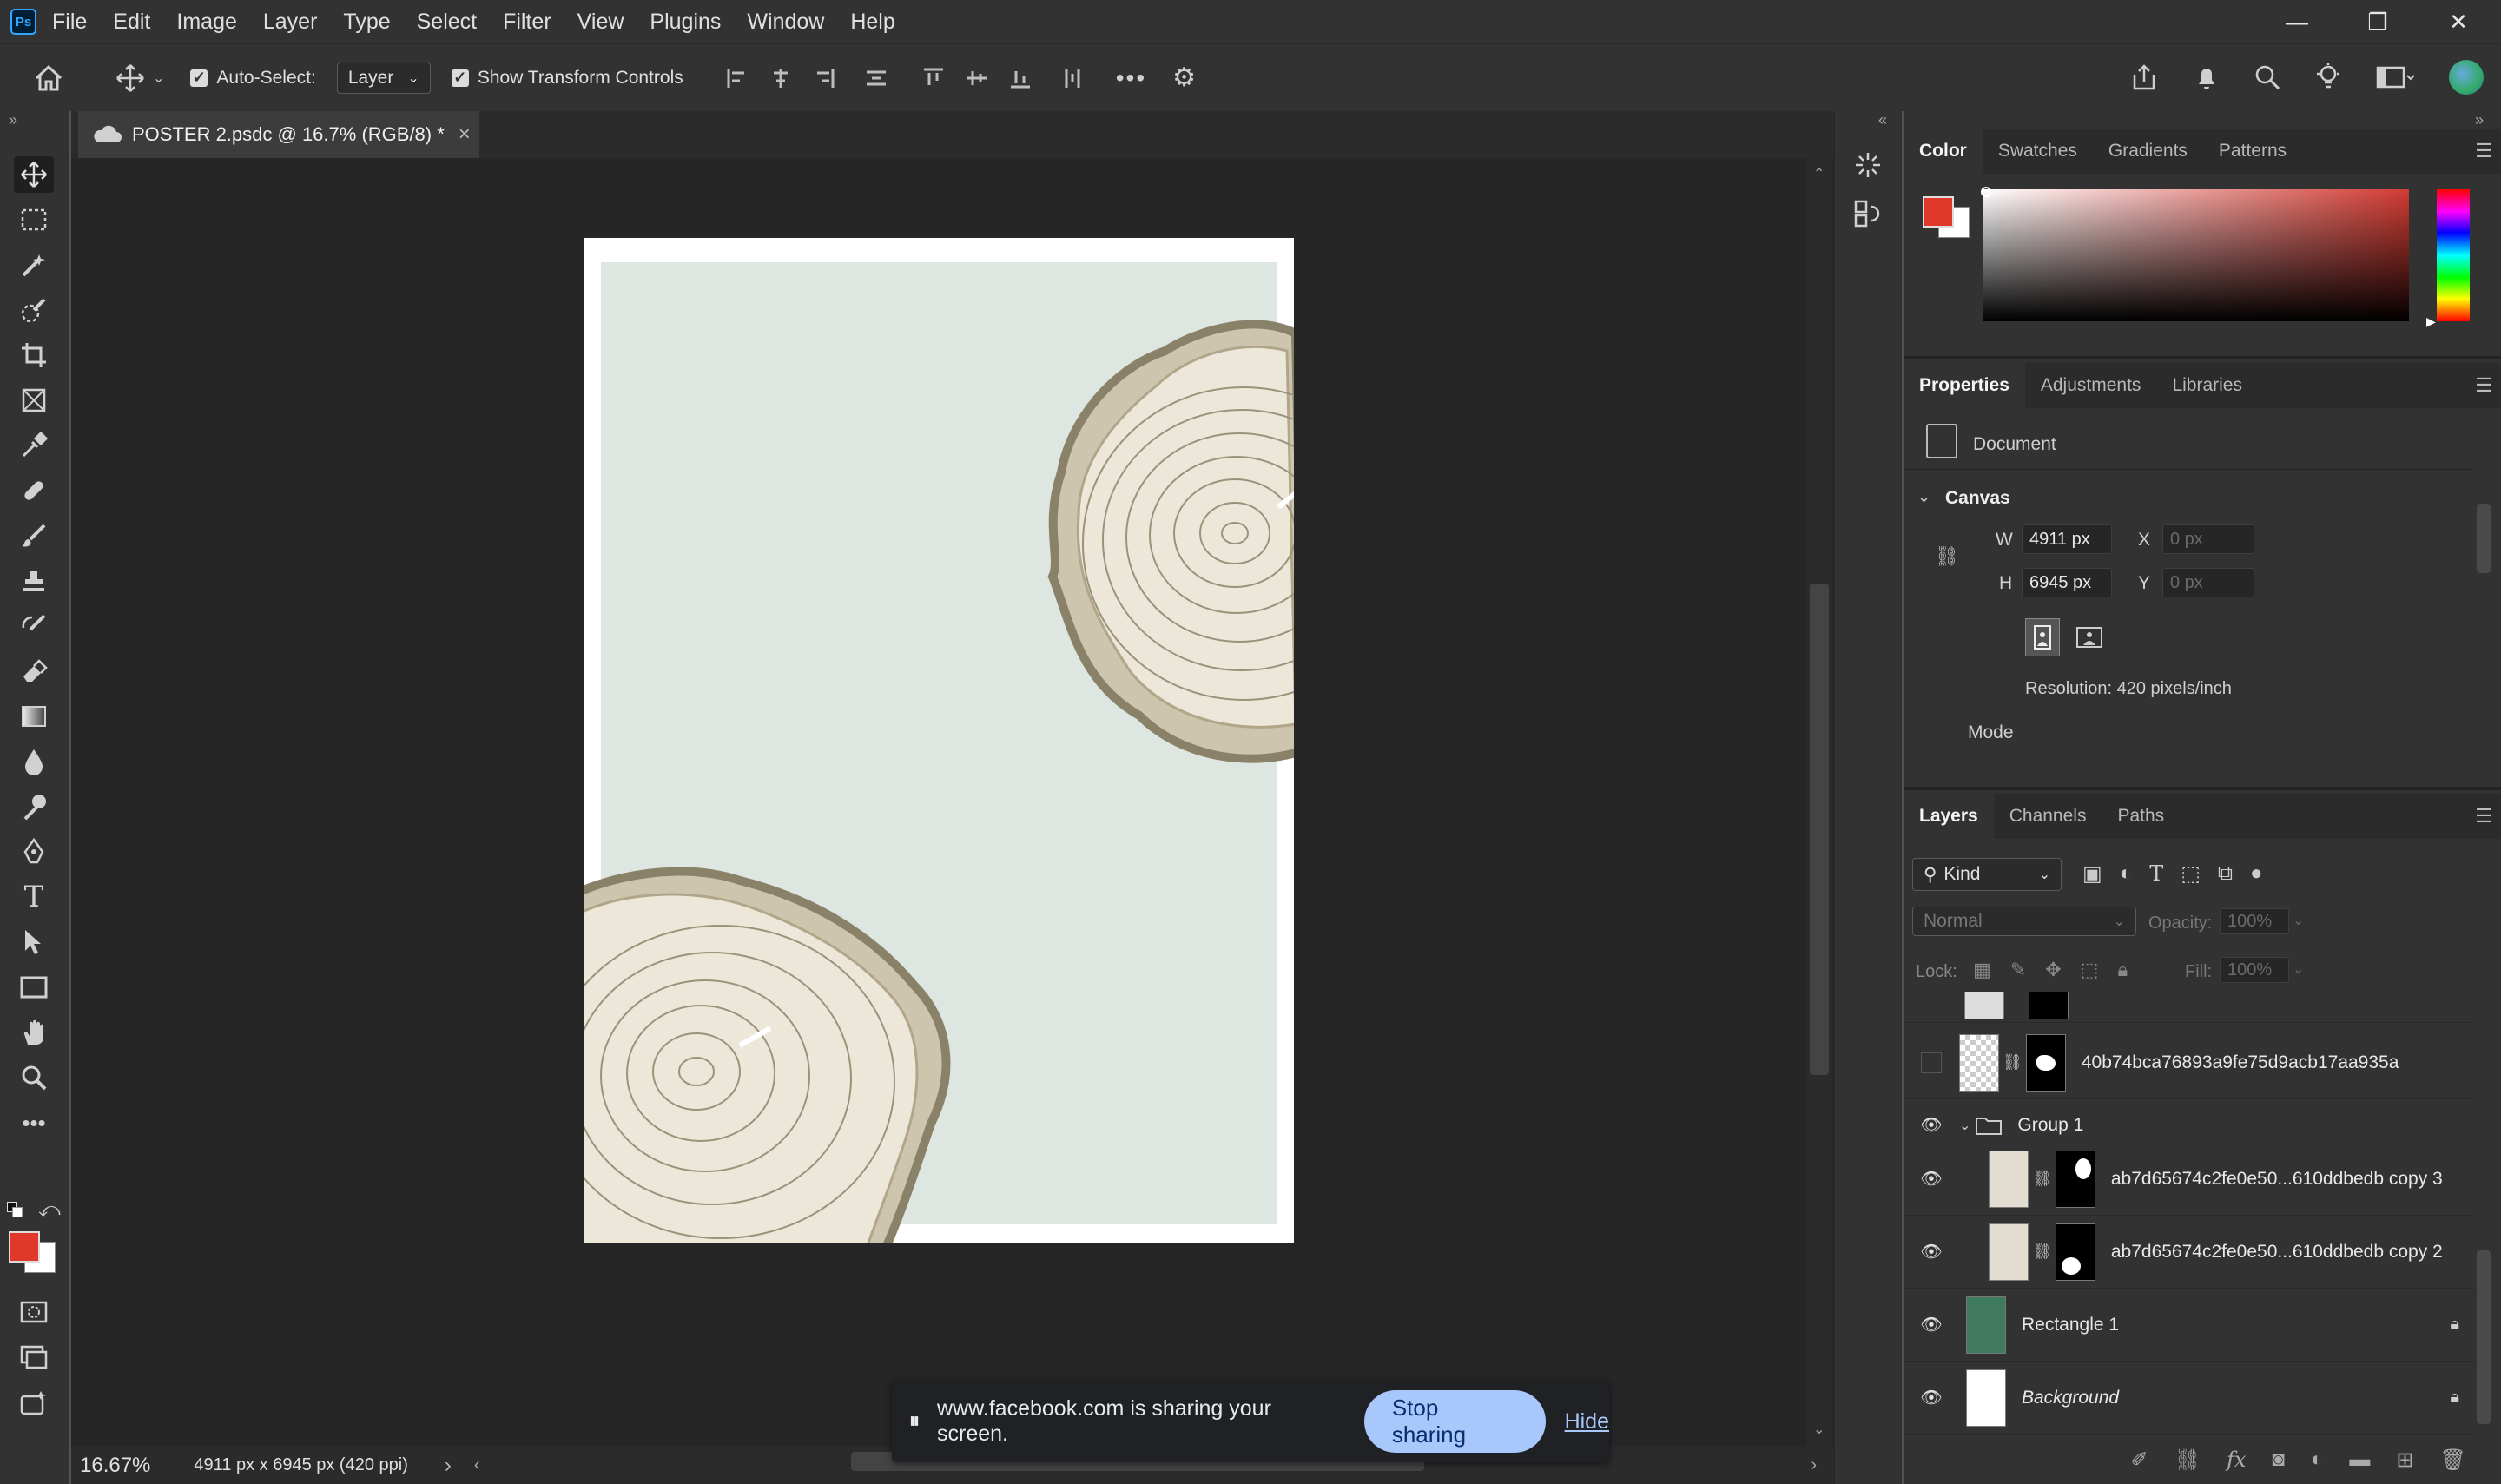  I want to click on eraser-tool-icon, so click(34, 671).